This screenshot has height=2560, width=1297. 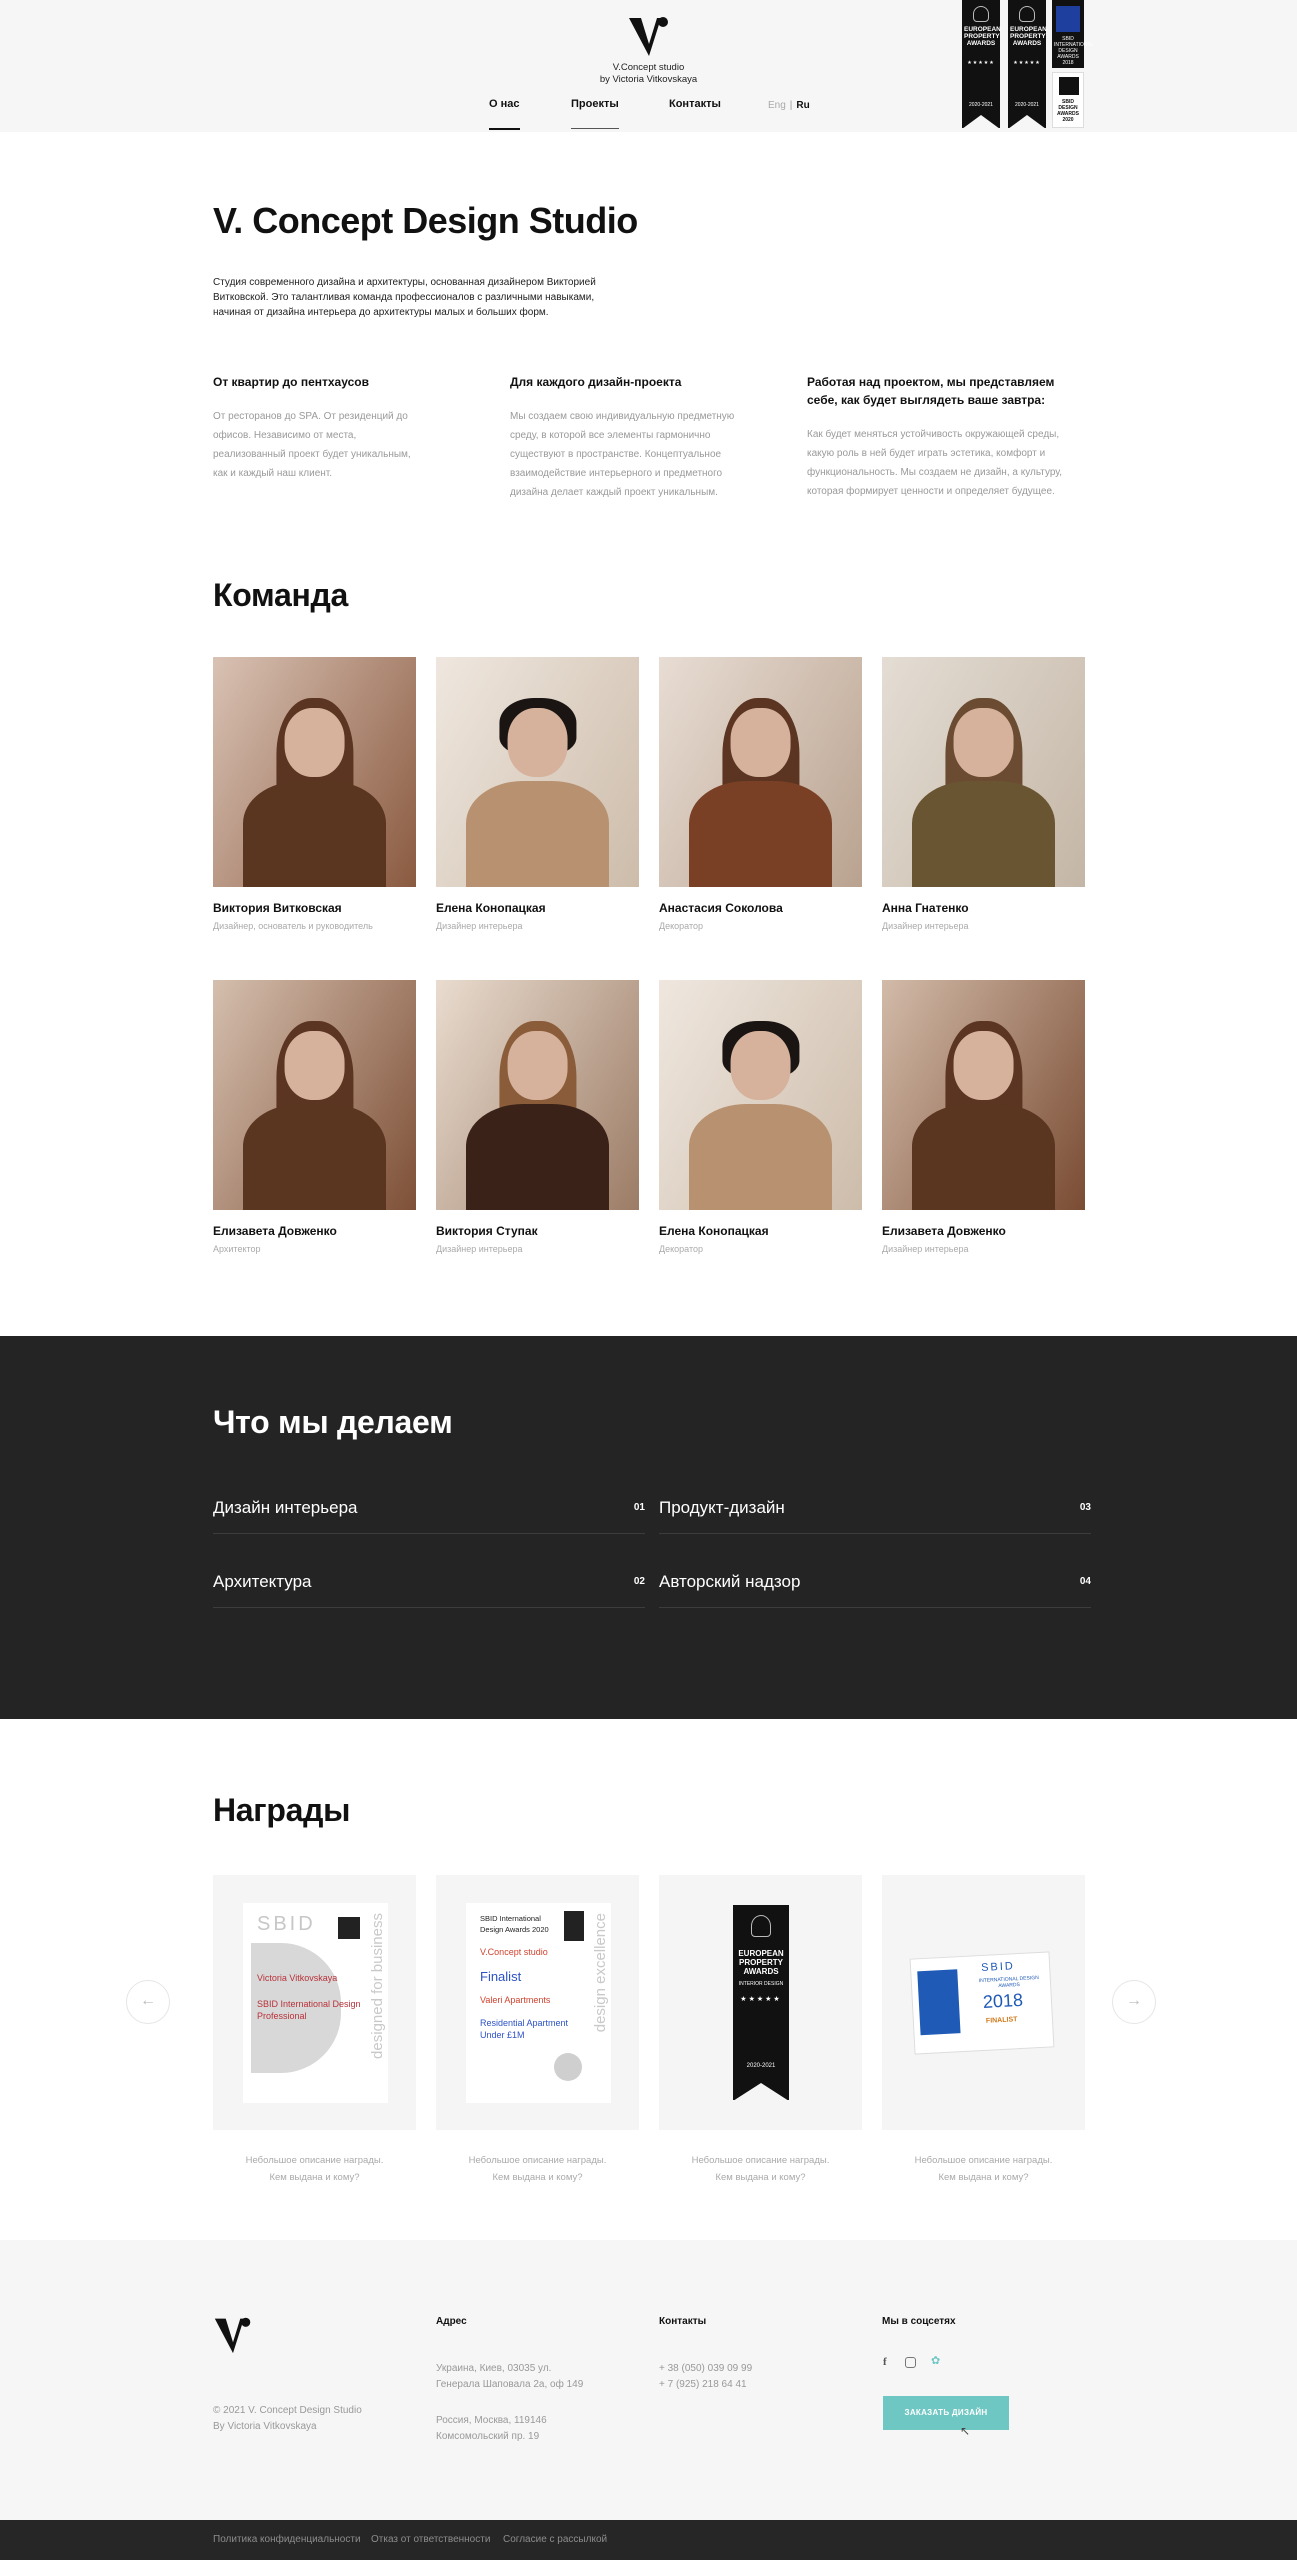 What do you see at coordinates (281, 595) in the screenshot?
I see `team-heading: Команда` at bounding box center [281, 595].